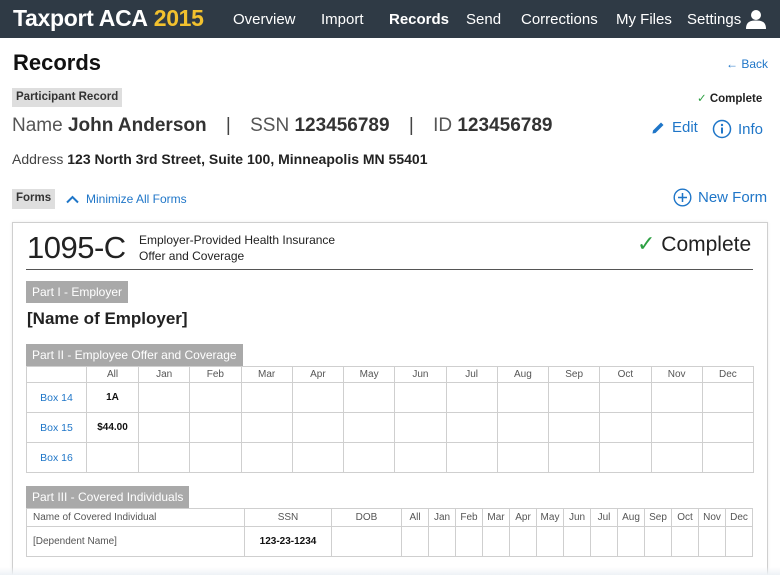 The width and height of the screenshot is (780, 575). Describe the element at coordinates (178, 18) in the screenshot. I see `brand-year: 2015` at that location.